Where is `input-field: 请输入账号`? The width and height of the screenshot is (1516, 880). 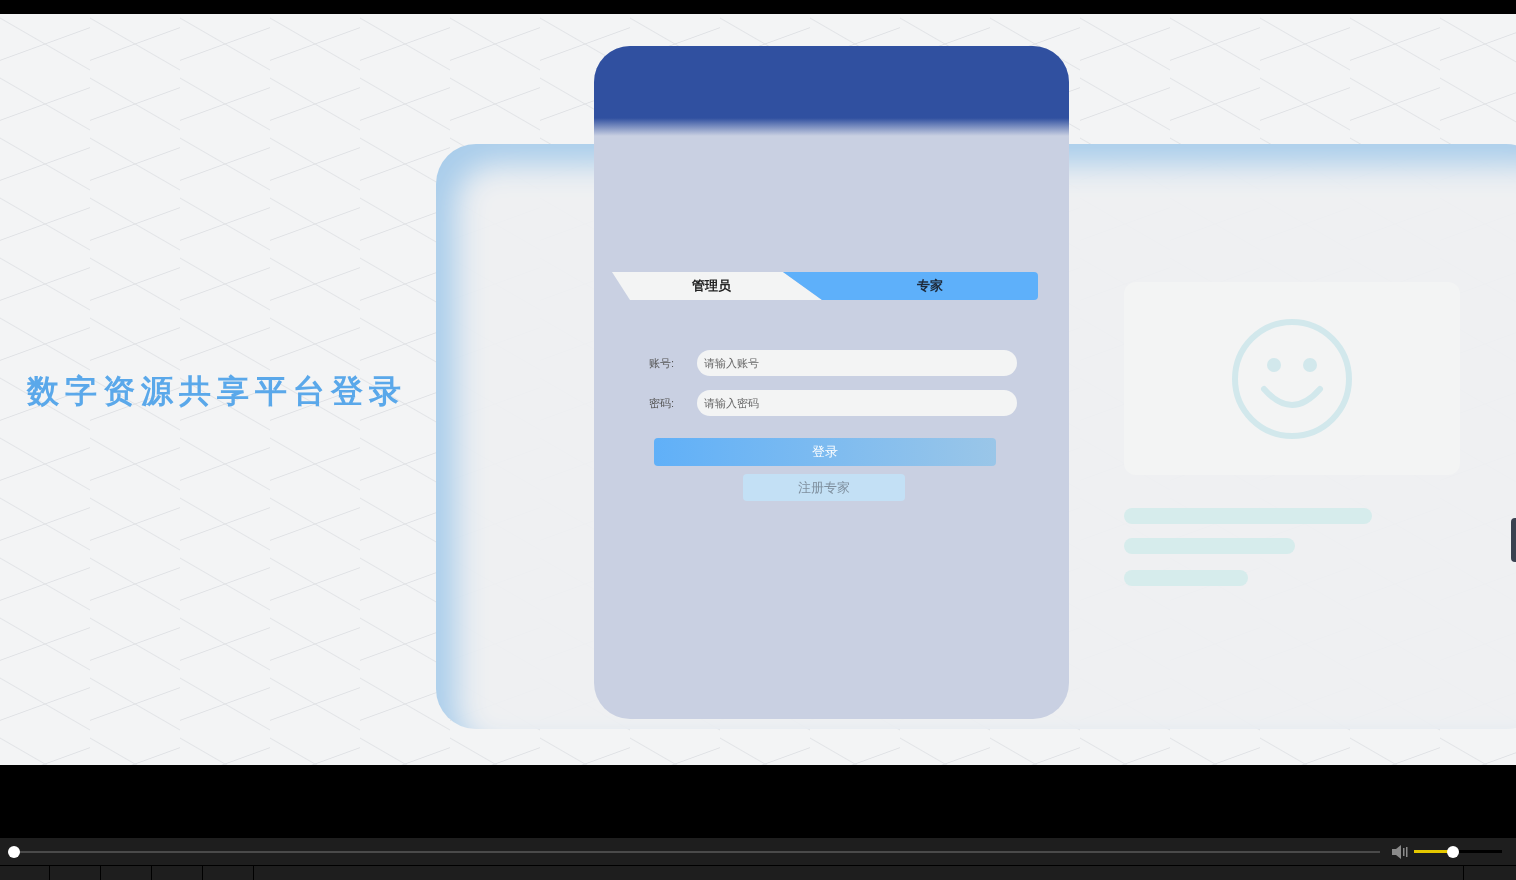 input-field: 请输入账号 is located at coordinates (857, 363).